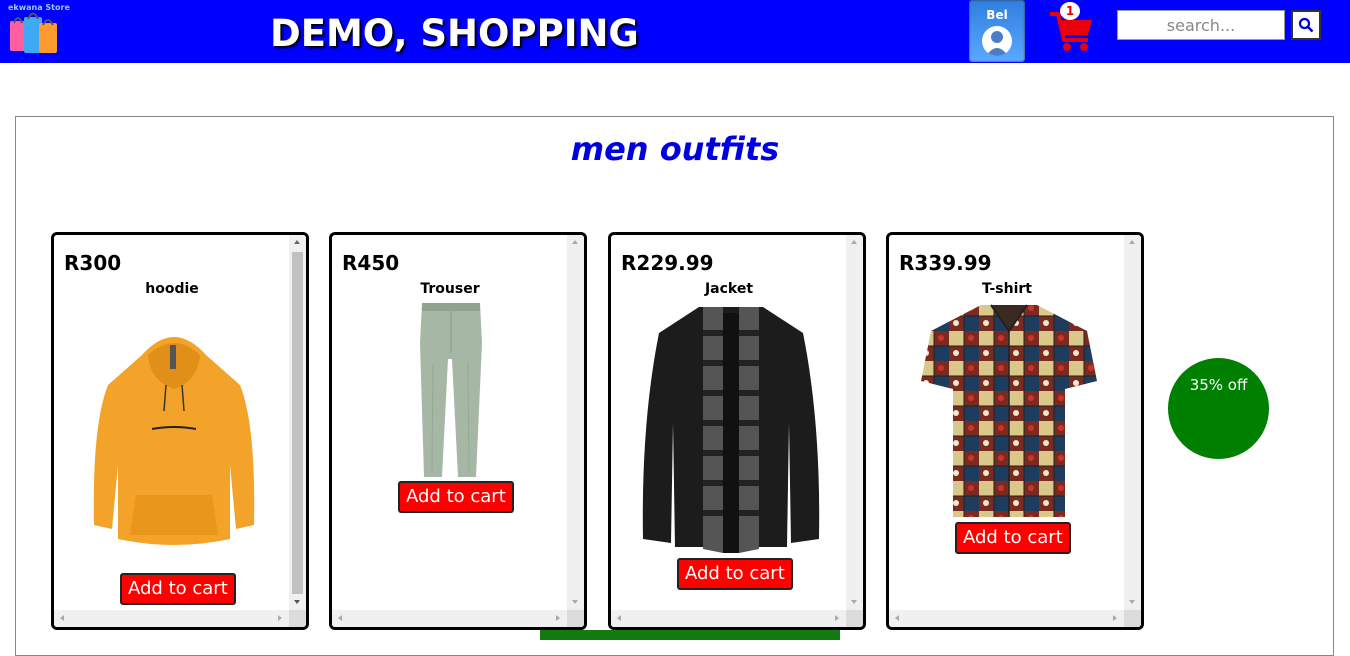 This screenshot has width=1350, height=656. I want to click on search-input, so click(1201, 25).